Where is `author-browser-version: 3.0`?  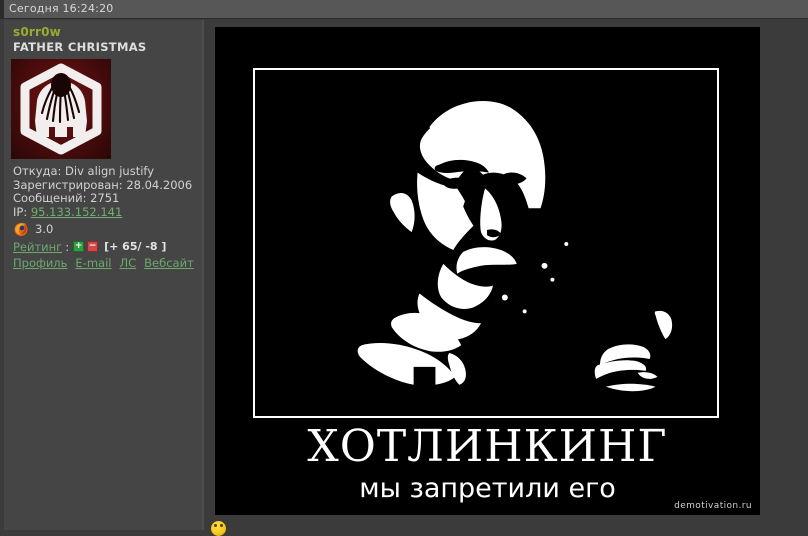
author-browser-version: 3.0 is located at coordinates (44, 229).